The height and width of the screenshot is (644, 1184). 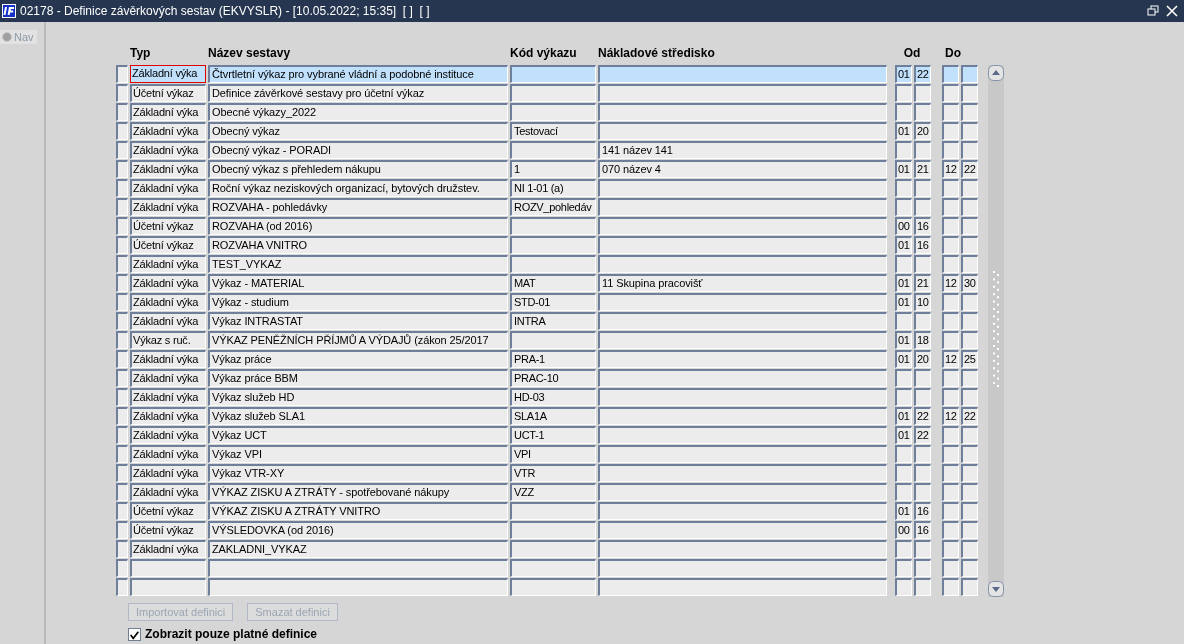 I want to click on table-cell: Definice závěrkové sestavy pro účetní výkaz, so click(x=358, y=93).